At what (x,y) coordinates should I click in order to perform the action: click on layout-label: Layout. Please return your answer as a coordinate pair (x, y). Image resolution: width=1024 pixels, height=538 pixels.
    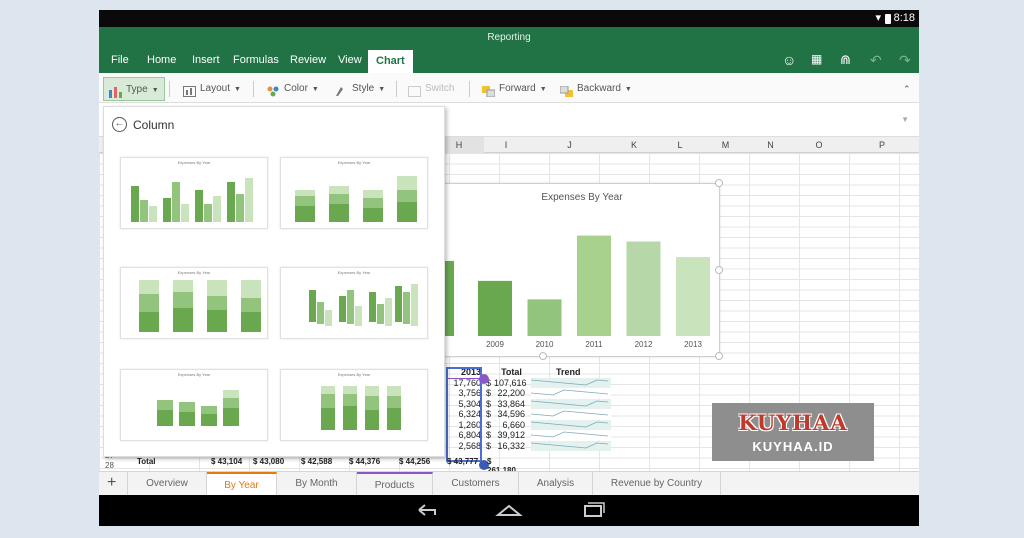
    Looking at the image, I should click on (215, 88).